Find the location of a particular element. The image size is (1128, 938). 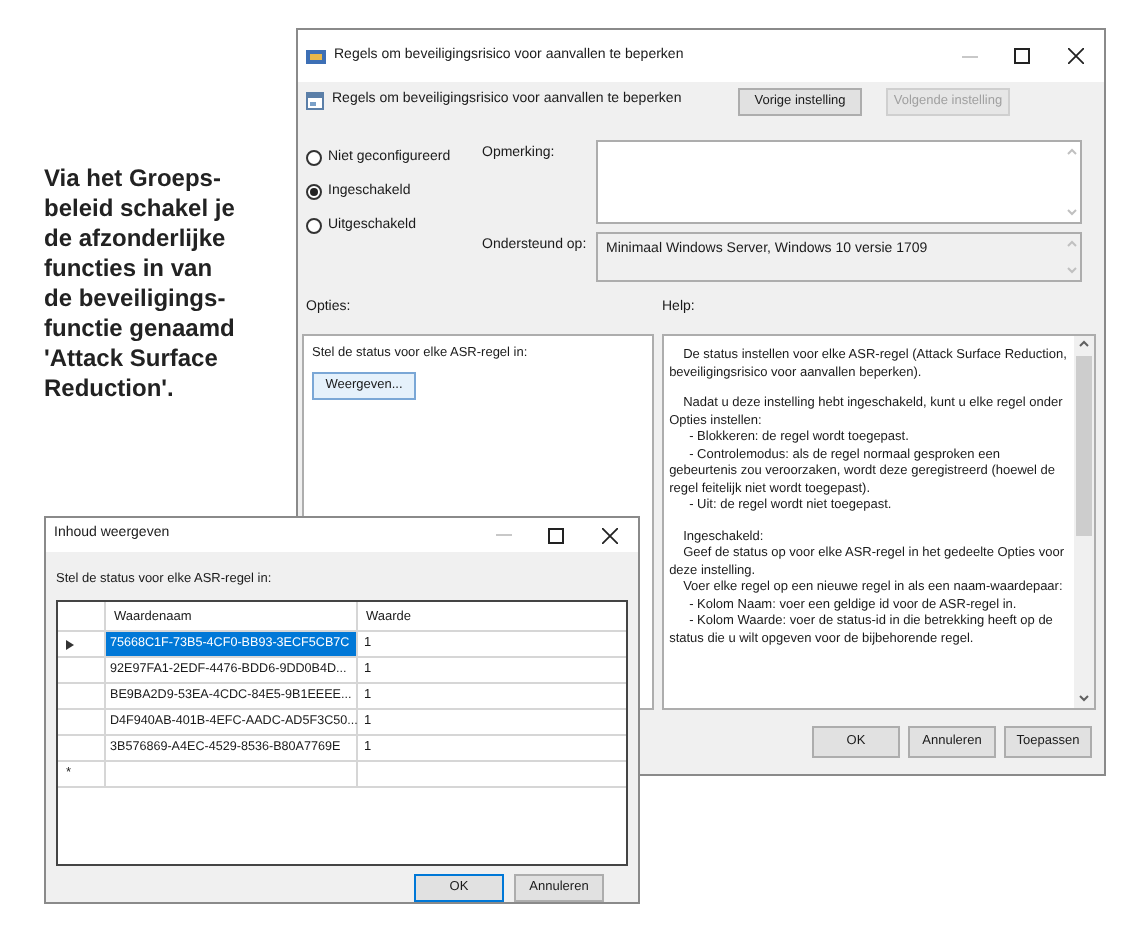

current-row-icon is located at coordinates (70, 644).